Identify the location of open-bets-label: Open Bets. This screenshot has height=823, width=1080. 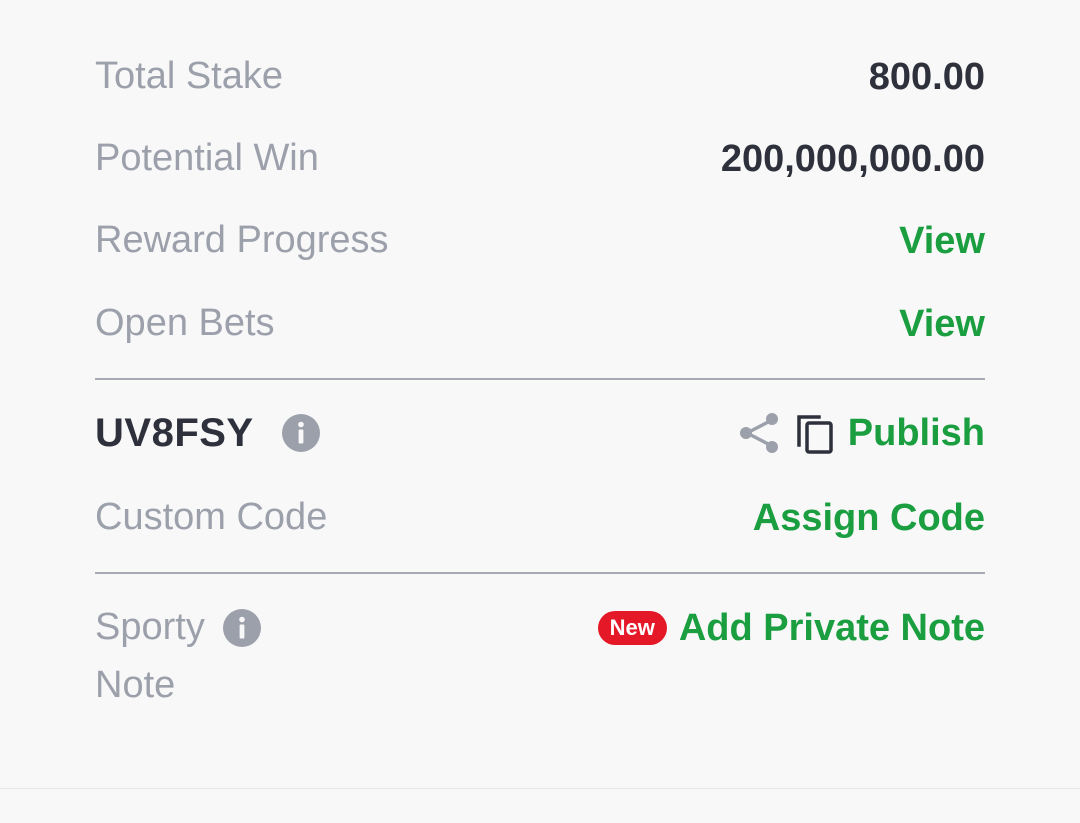
(185, 323).